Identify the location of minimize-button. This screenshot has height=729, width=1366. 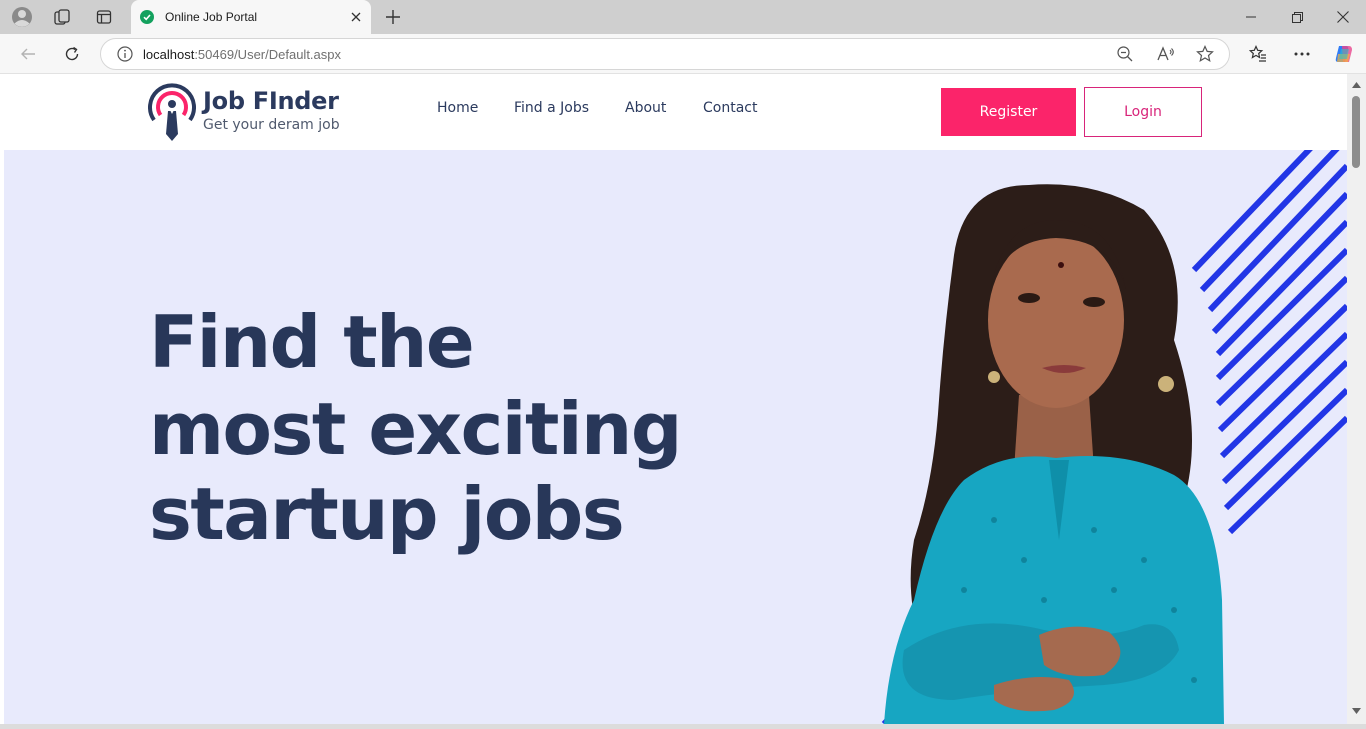
(1251, 17).